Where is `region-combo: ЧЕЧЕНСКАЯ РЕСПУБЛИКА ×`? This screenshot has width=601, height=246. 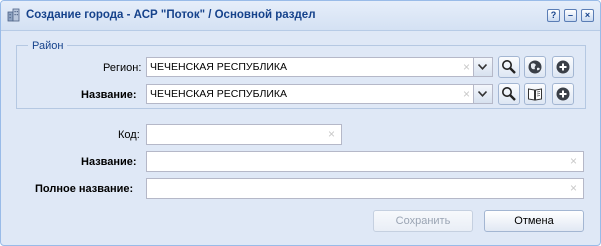 region-combo: ЧЕЧЕНСКАЯ РЕСПУБЛИКА × is located at coordinates (319, 67).